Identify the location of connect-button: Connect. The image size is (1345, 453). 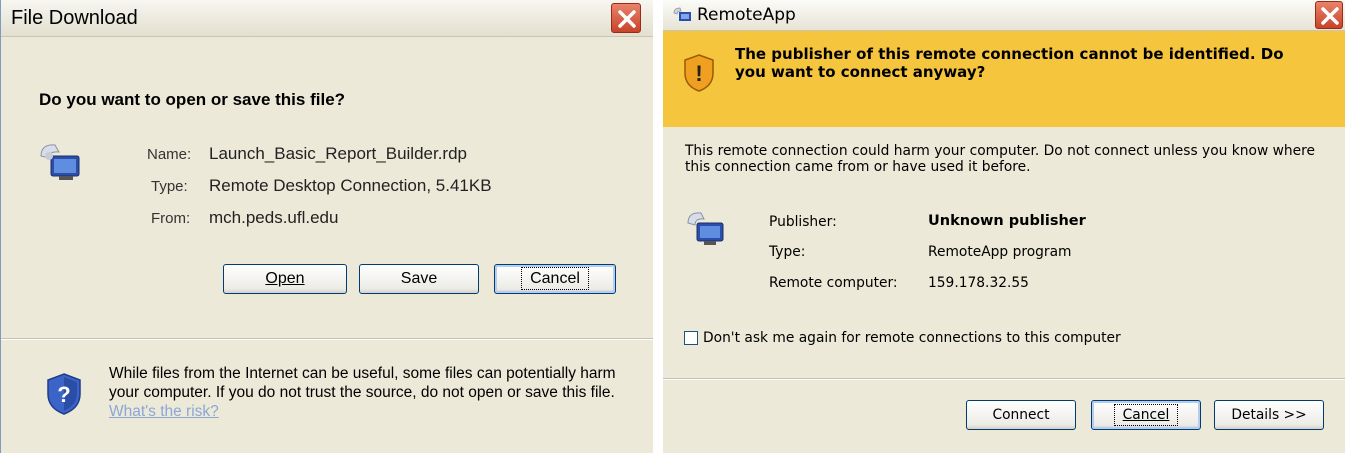
(1021, 415).